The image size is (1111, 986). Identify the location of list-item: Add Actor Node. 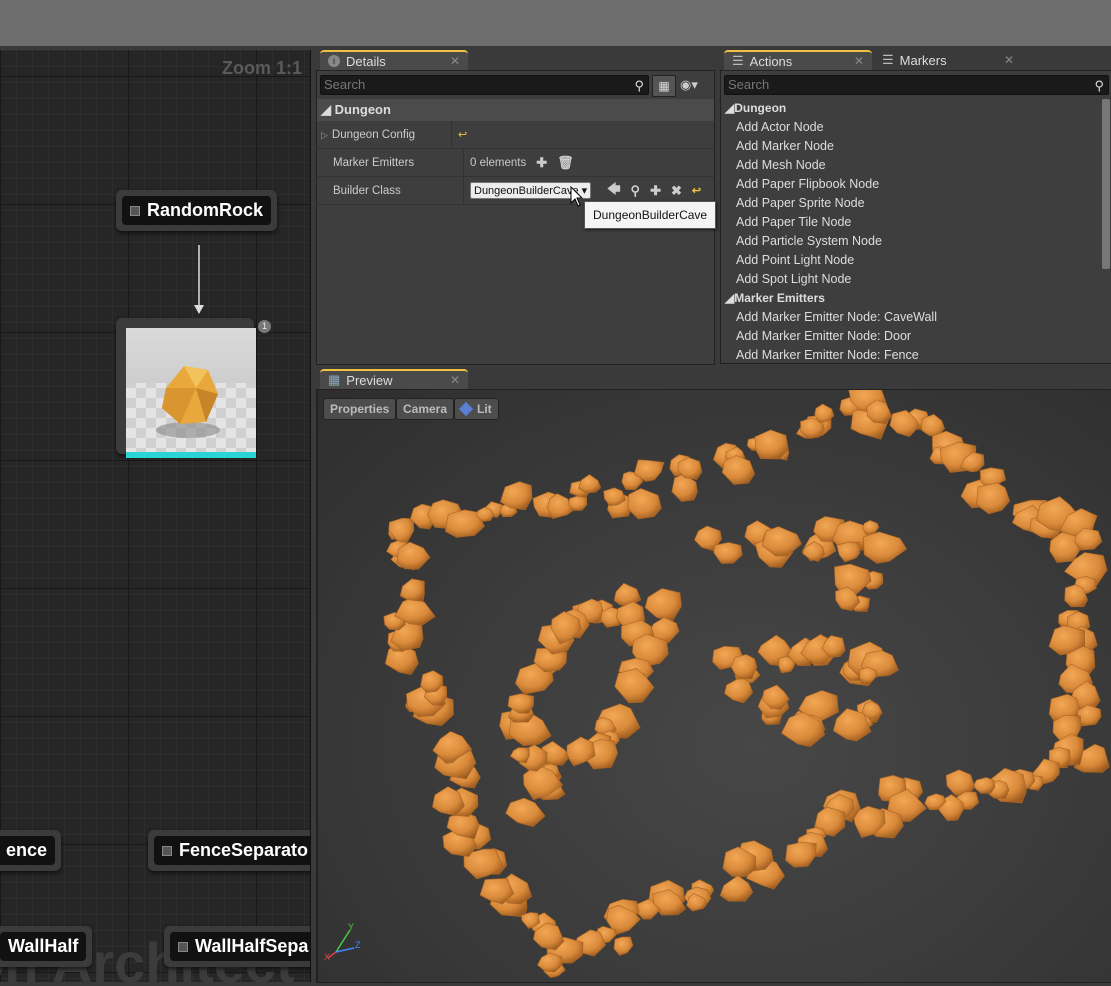
(916, 127).